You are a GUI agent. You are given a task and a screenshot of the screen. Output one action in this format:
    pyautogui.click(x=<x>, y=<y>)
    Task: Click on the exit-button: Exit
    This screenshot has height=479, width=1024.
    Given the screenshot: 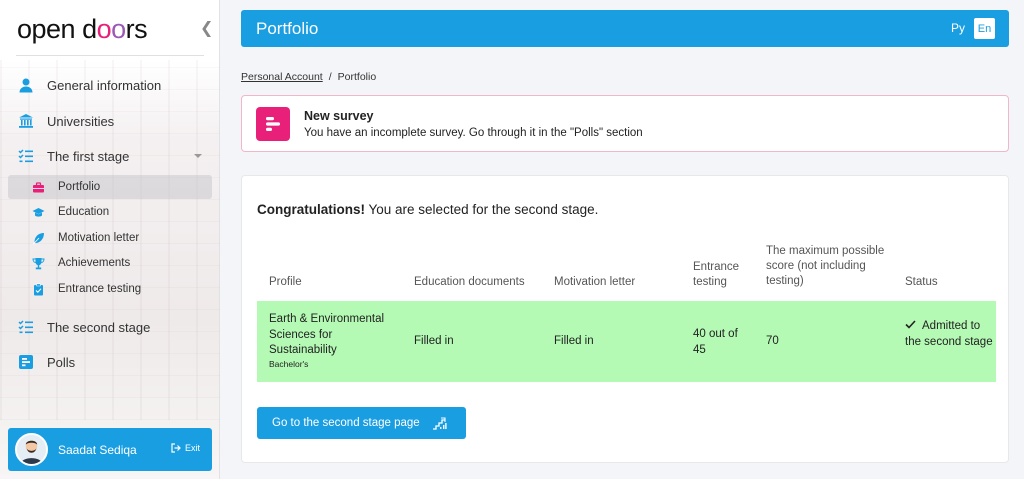 What is the action you would take?
    pyautogui.click(x=185, y=448)
    